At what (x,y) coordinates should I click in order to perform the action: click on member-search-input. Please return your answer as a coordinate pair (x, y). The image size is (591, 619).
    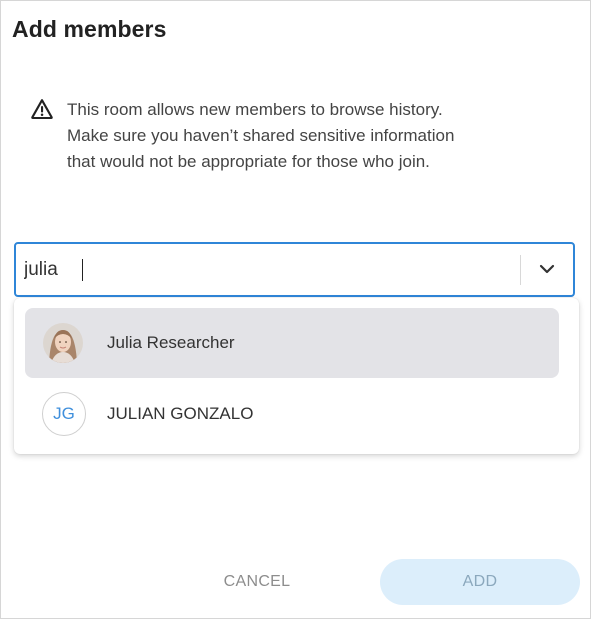
    Looking at the image, I should click on (268, 269).